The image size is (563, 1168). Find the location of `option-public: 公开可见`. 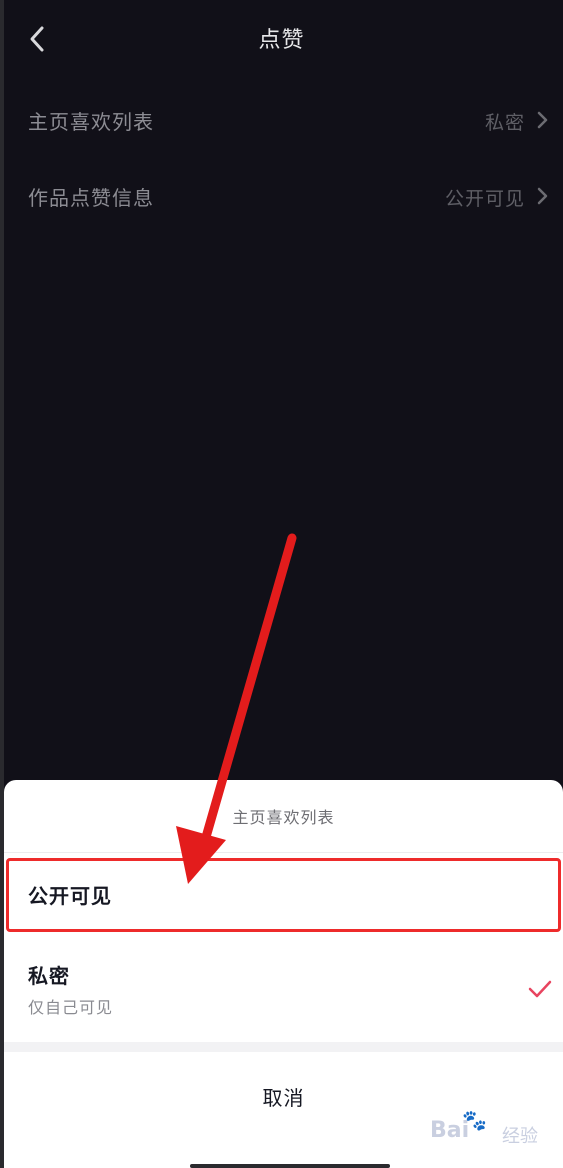

option-public: 公开可见 is located at coordinates (283, 895).